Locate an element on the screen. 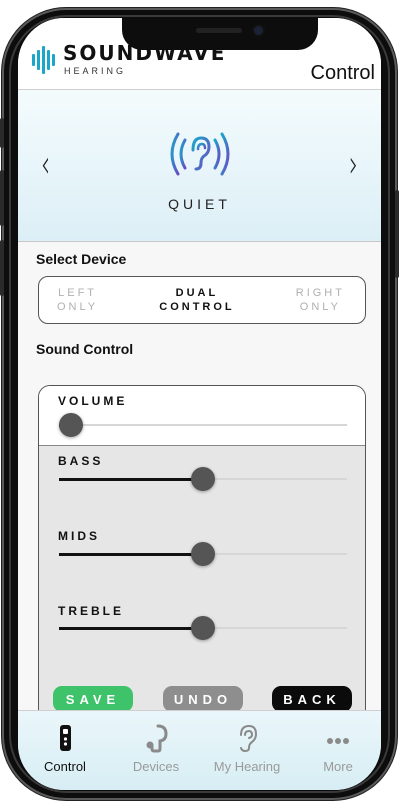 The width and height of the screenshot is (399, 802). mids-slider-thumb is located at coordinates (203, 554).